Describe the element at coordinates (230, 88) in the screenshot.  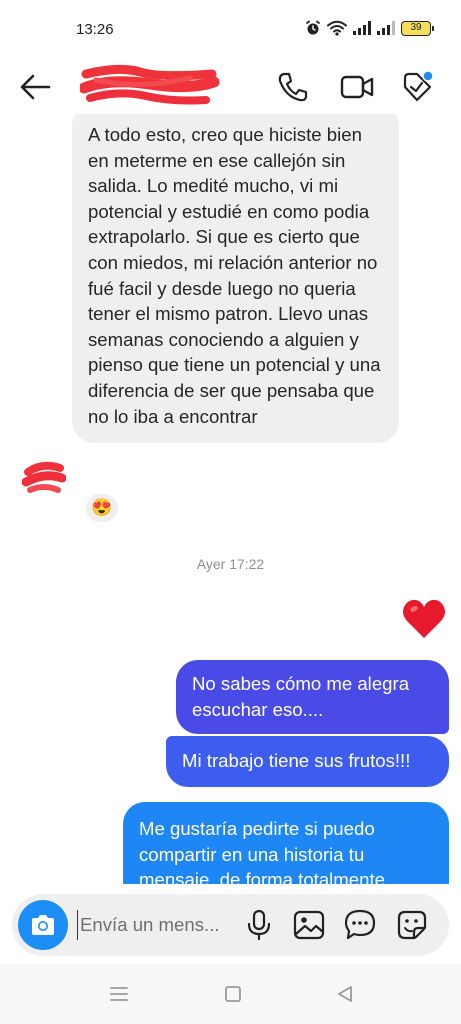
I see `chat-header` at that location.